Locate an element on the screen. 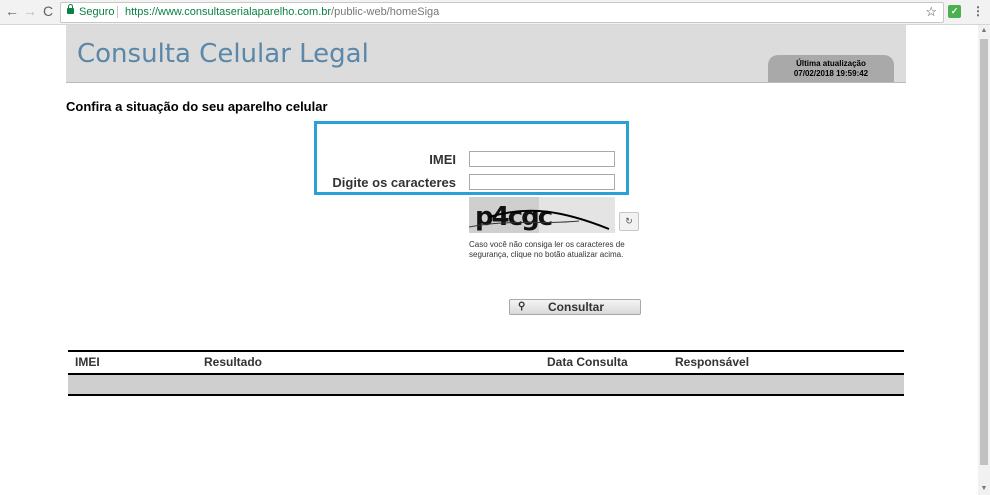 The width and height of the screenshot is (990, 495). captcha-label: Digite os caracteres is located at coordinates (394, 182).